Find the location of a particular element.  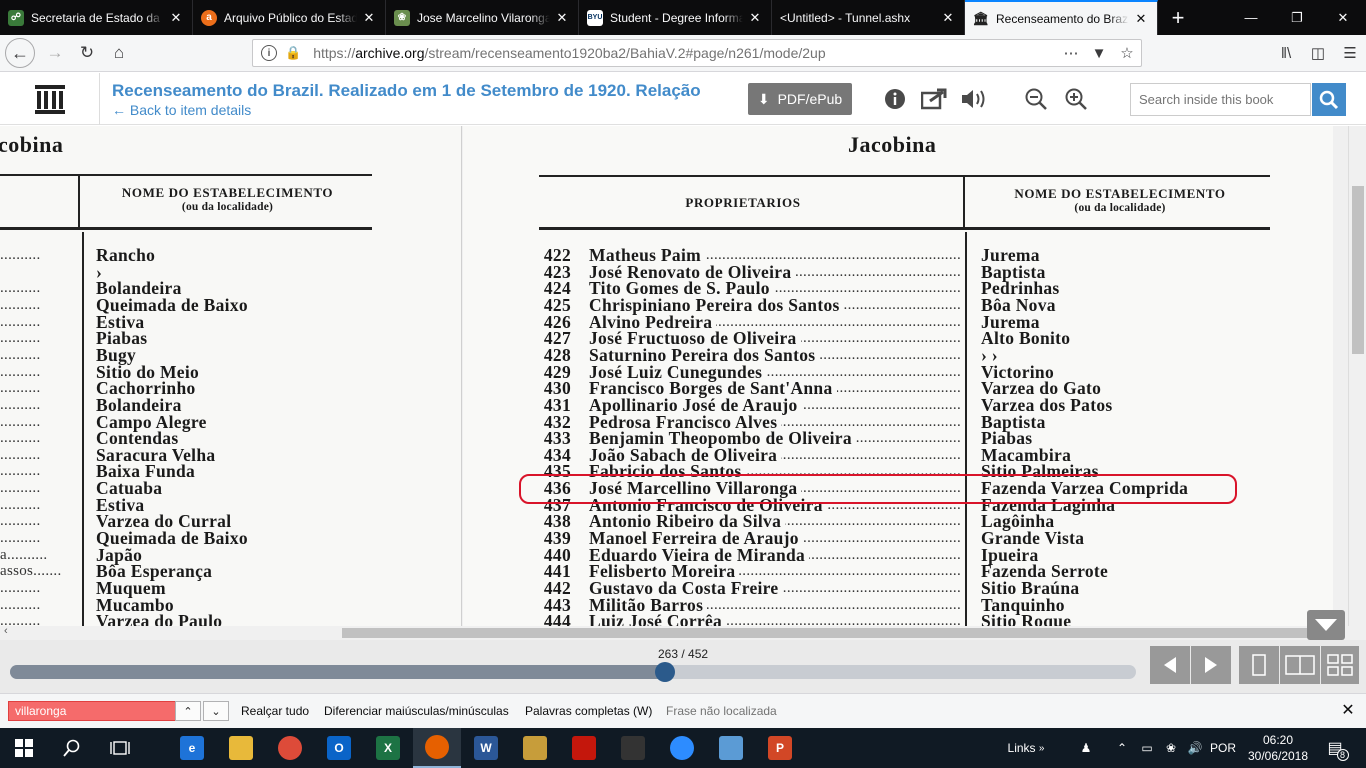

browser-tab: BYU Student - Degree Informa ✕ is located at coordinates (675, 17).